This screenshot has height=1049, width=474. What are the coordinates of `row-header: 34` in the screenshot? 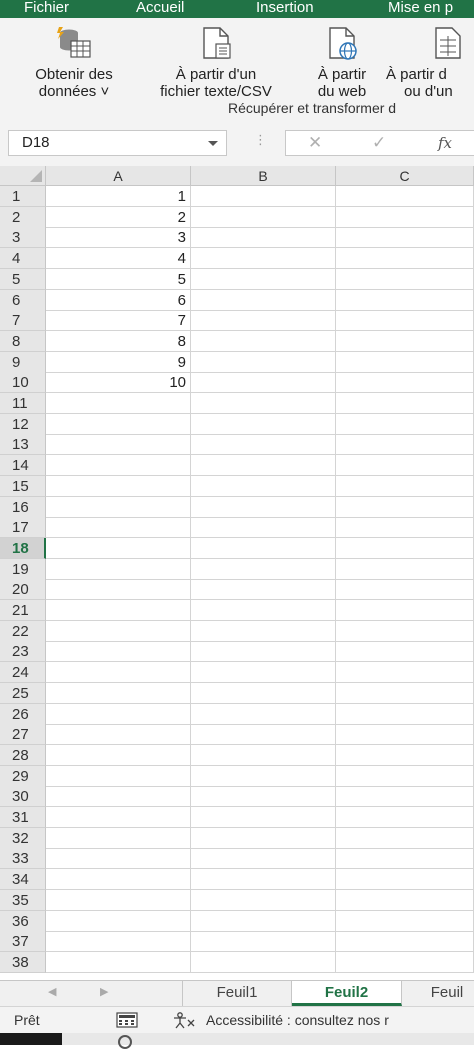 It's located at (23, 880).